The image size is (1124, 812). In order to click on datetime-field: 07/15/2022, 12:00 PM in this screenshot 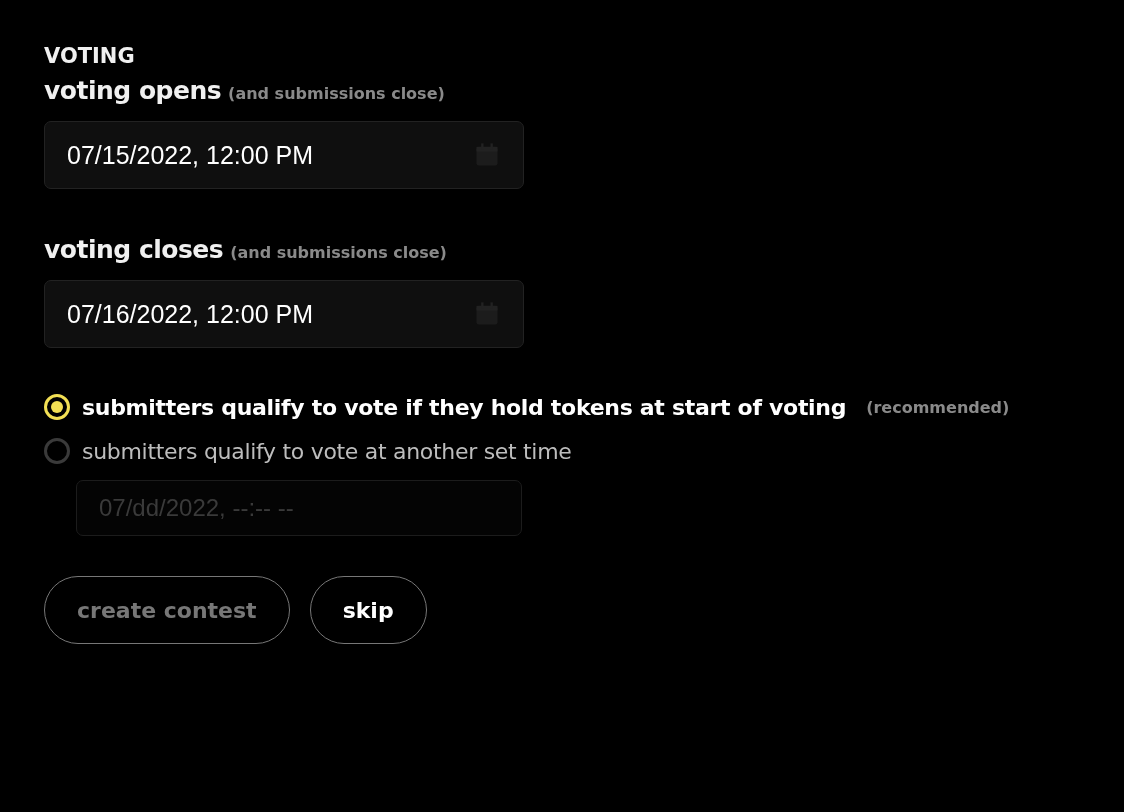, I will do `click(284, 155)`.